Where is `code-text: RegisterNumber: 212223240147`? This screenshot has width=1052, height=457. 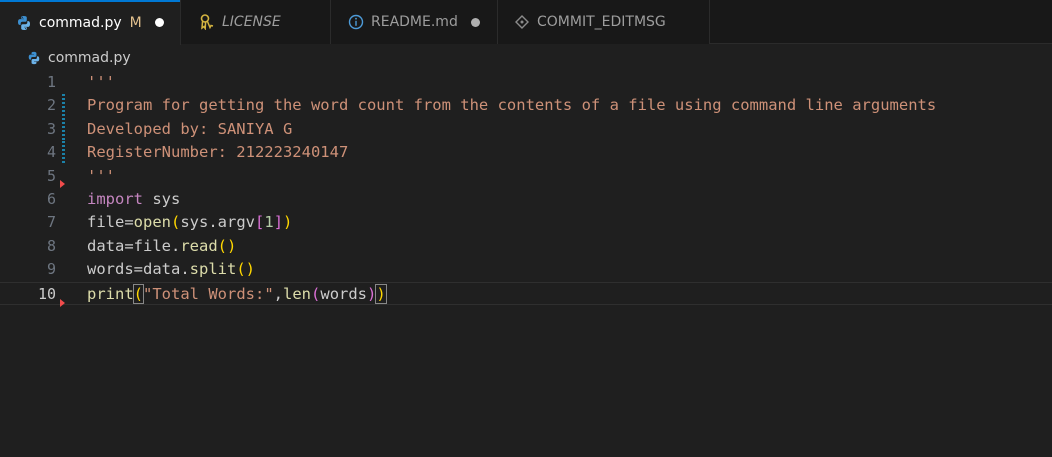
code-text: RegisterNumber: 212223240147 is located at coordinates (217, 152).